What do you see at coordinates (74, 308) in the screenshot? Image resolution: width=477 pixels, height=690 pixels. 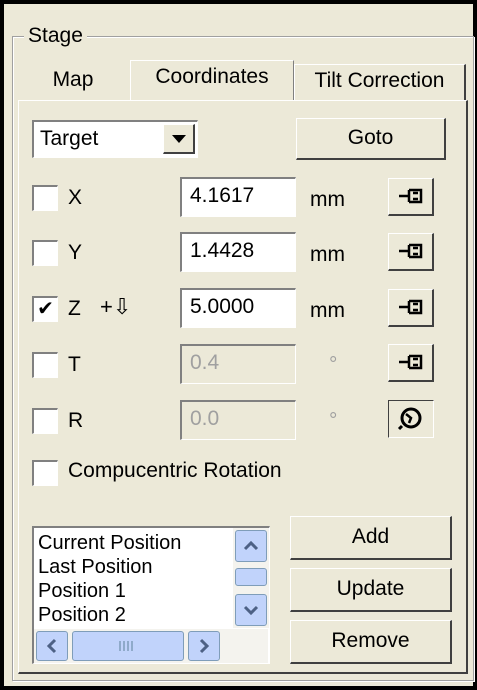 I see `z-label: Z` at bounding box center [74, 308].